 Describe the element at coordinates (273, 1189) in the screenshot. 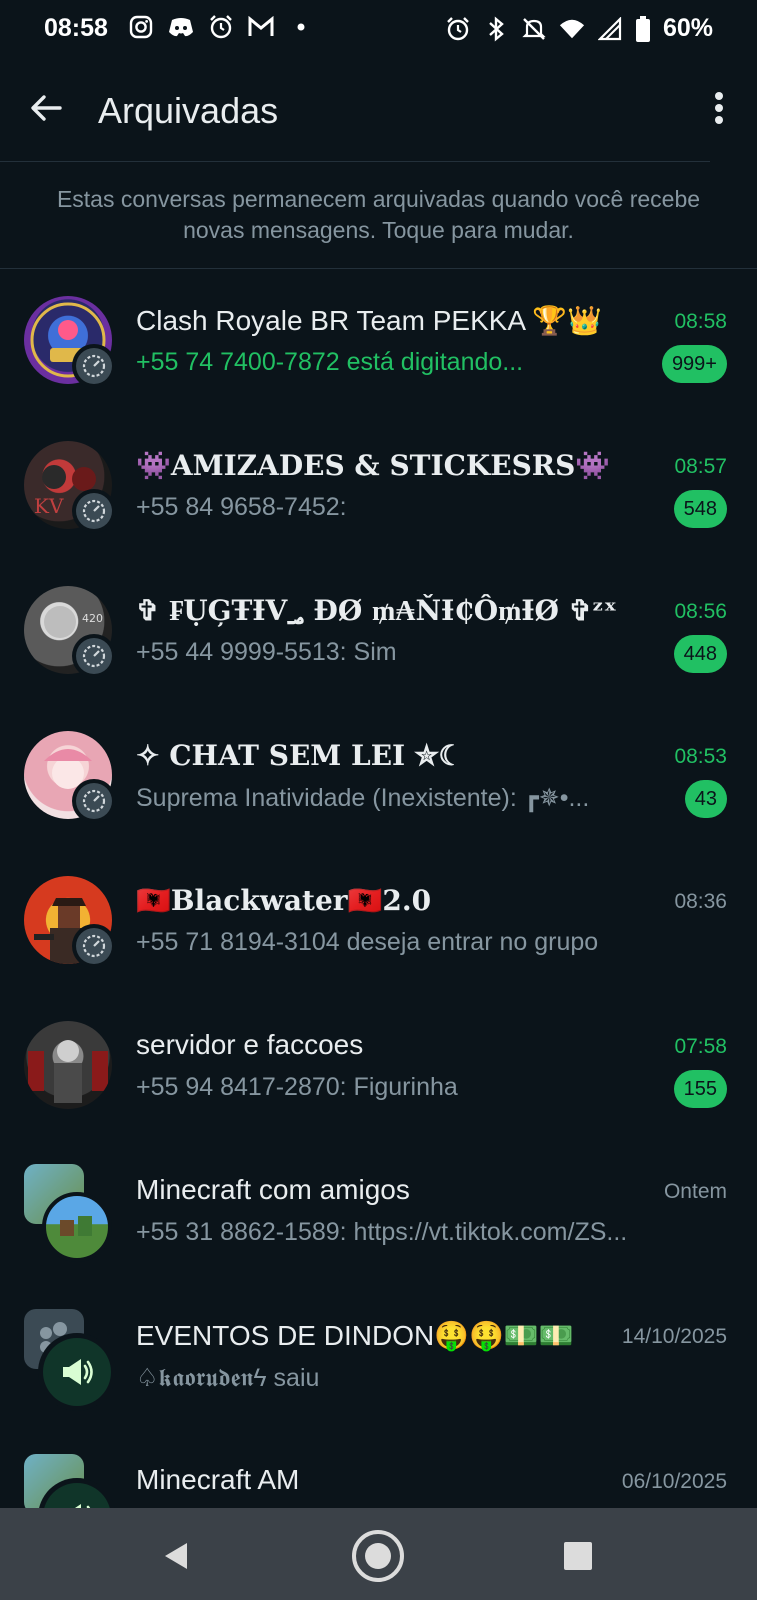

I see `chat-name: Minecraft com amigos` at that location.